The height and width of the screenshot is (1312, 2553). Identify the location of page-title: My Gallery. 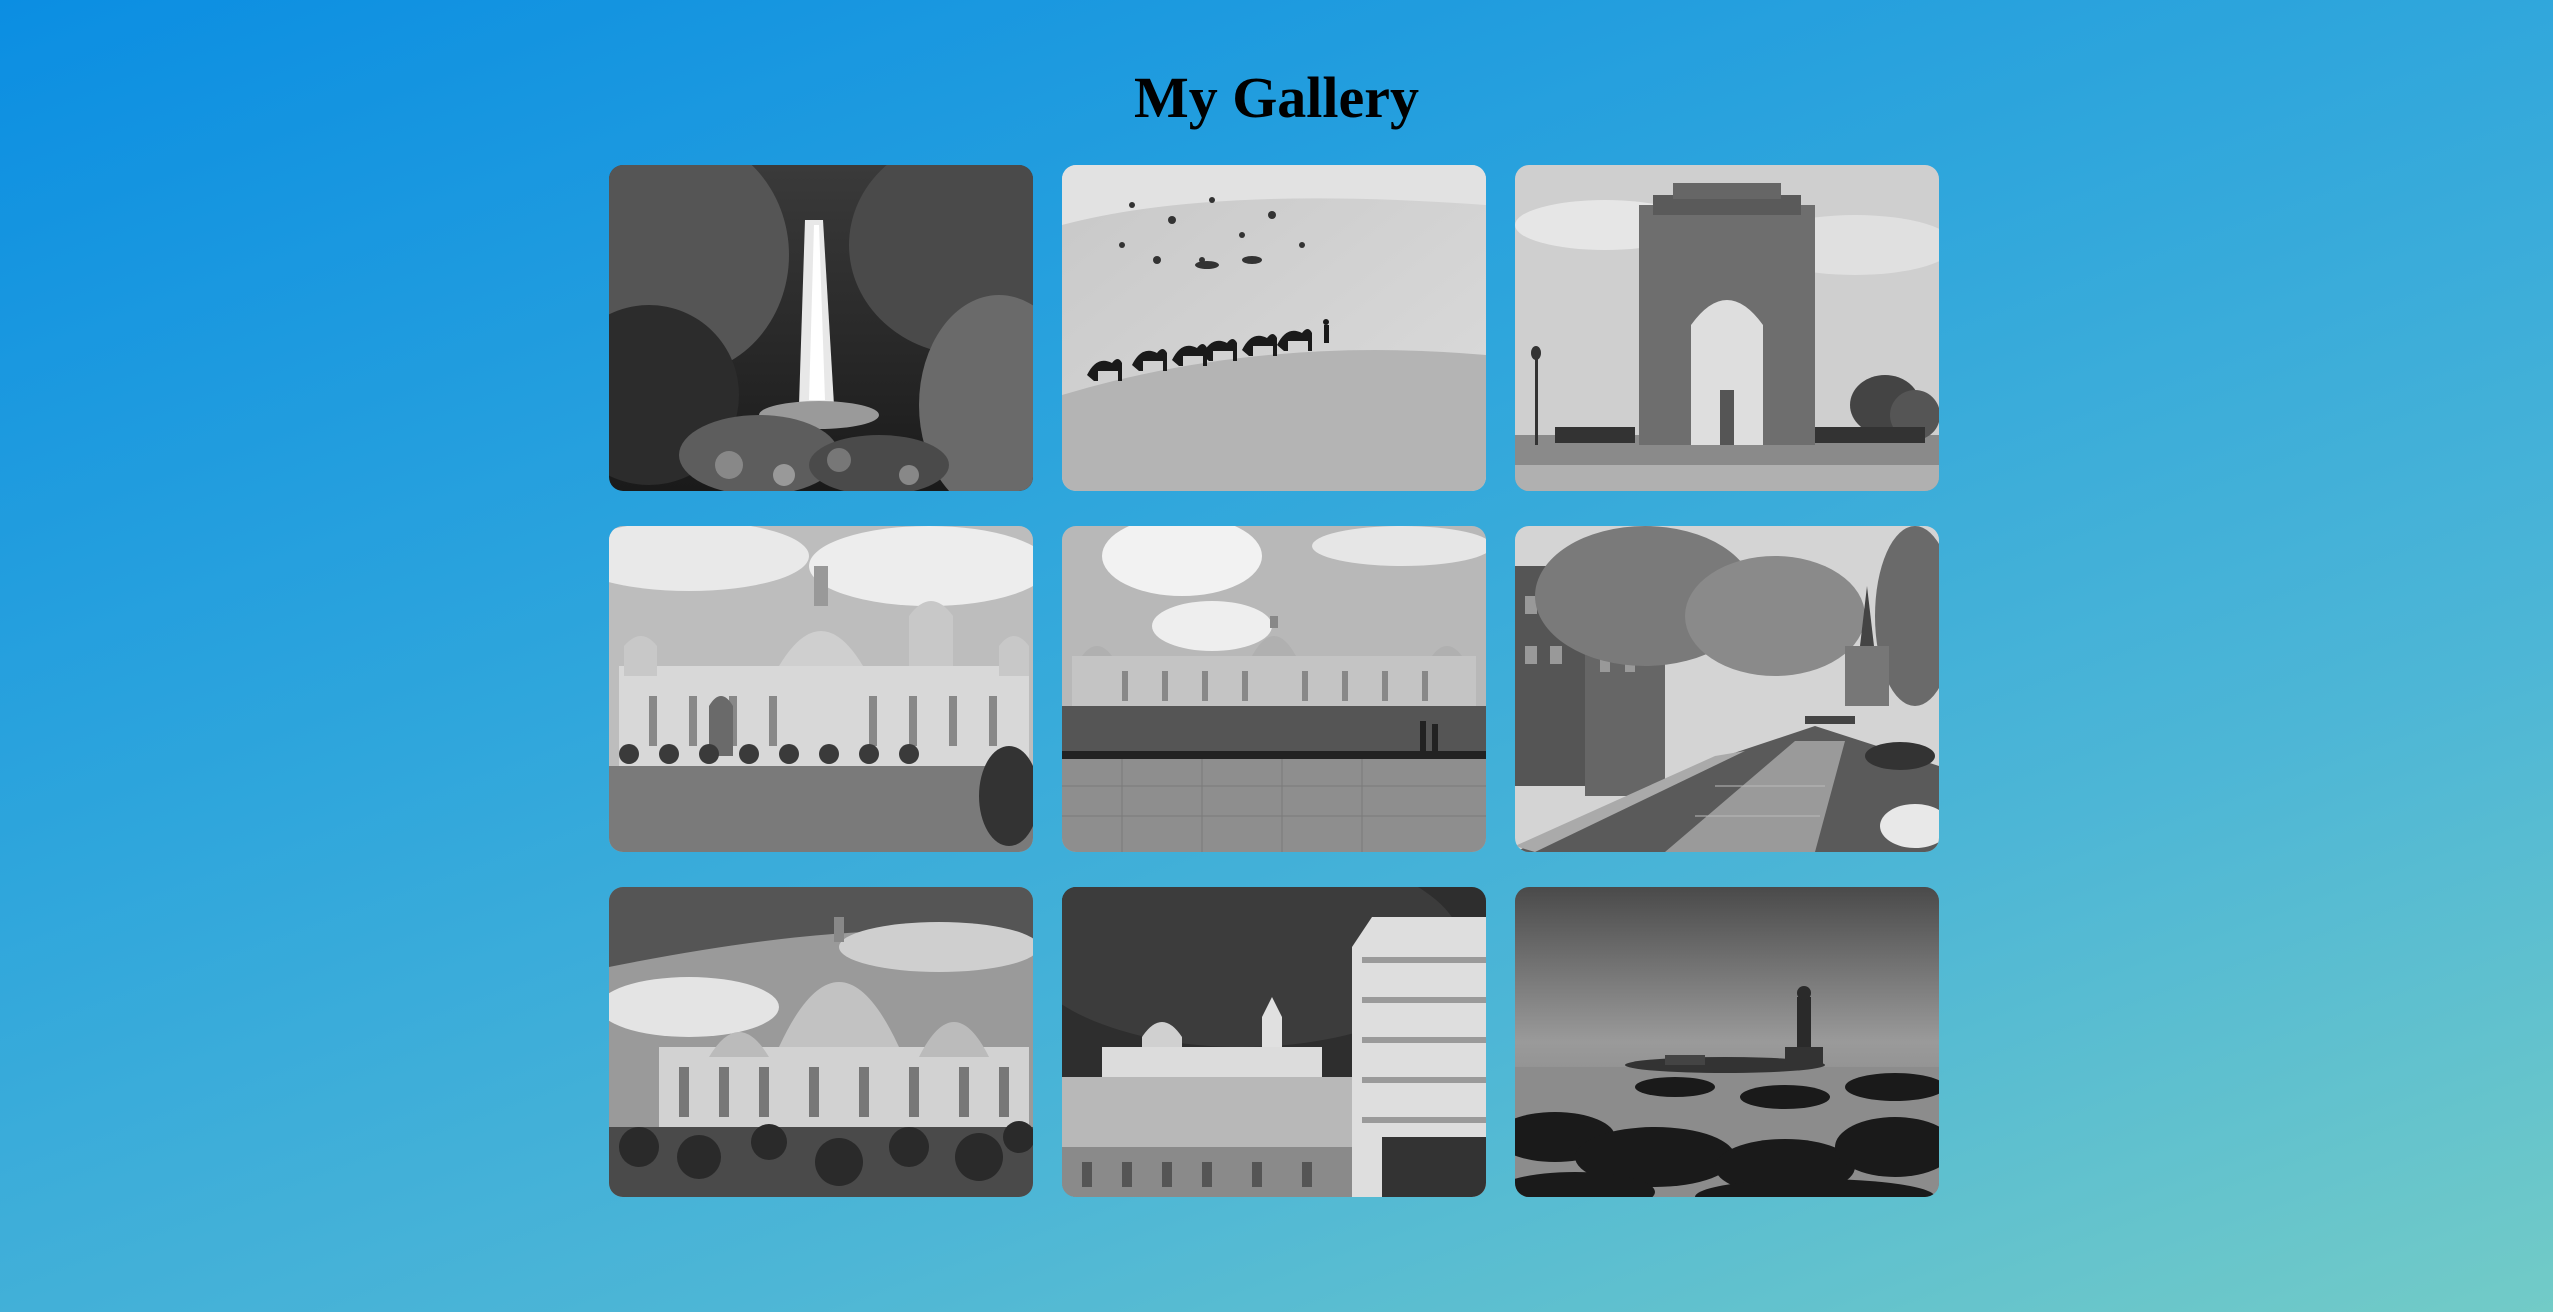
(1276, 97).